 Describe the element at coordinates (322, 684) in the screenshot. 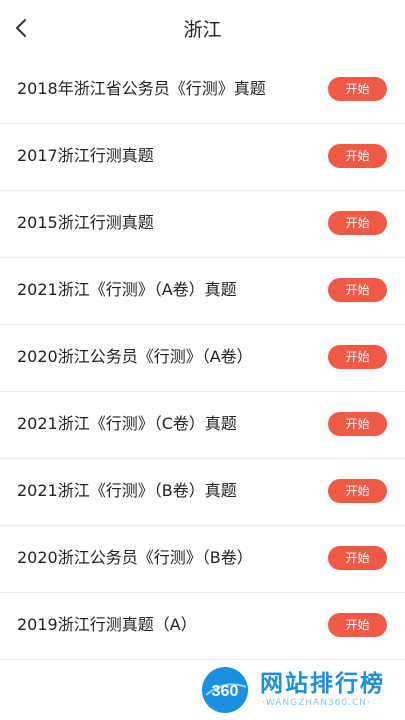

I see `watermark-brand: 网站排行榜` at that location.